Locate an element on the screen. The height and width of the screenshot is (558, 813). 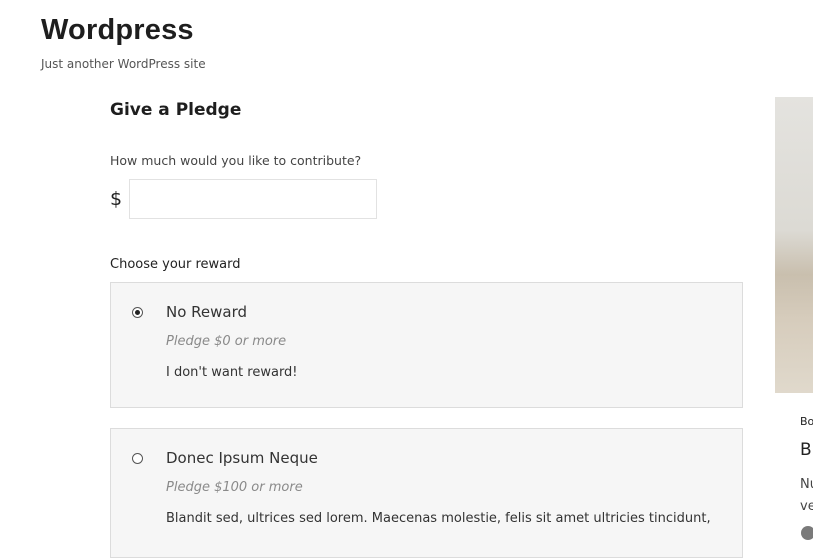
side-post-excerpt: Nu ve is located at coordinates (806, 496).